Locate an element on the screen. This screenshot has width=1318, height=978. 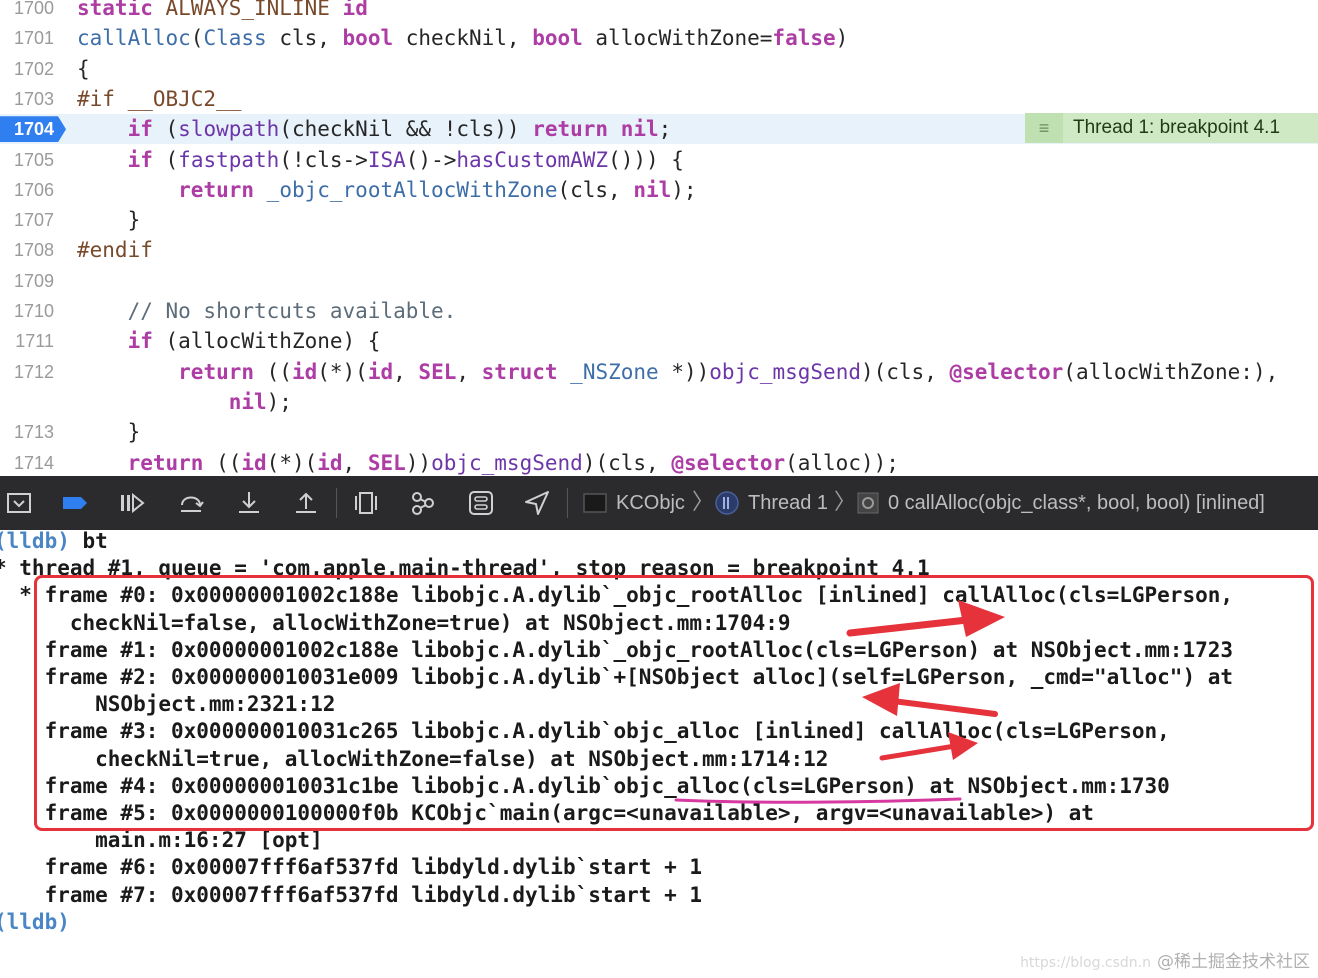
code-line: 1707 } is located at coordinates (659, 220).